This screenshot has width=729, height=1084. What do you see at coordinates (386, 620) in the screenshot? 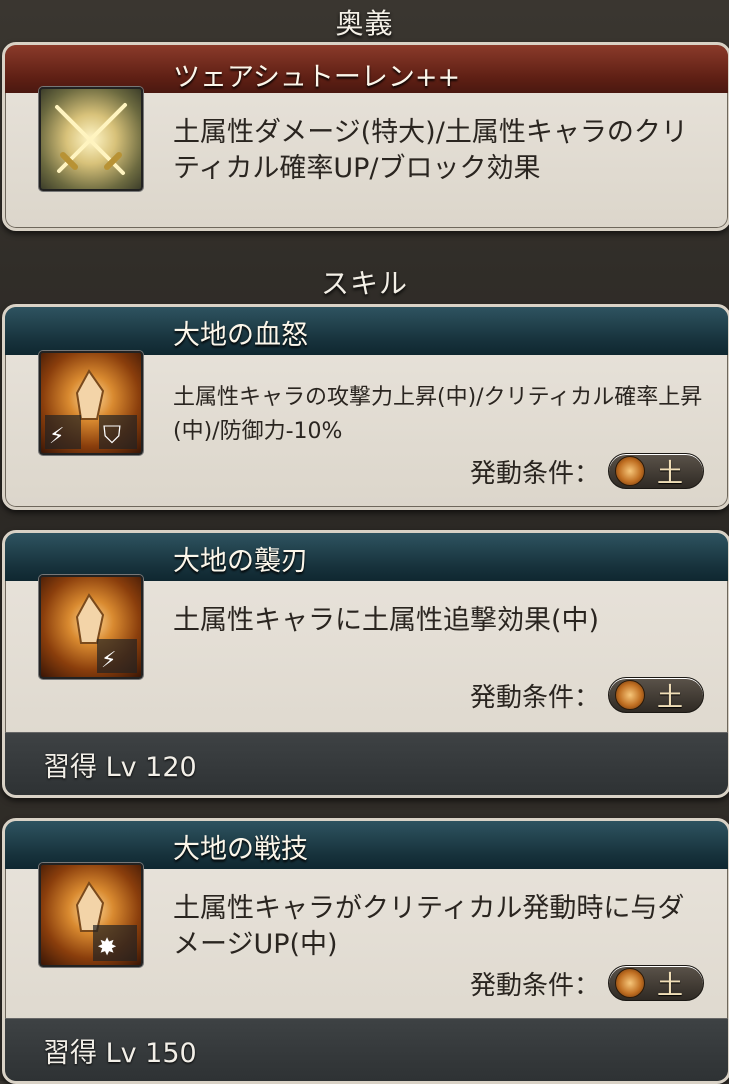
I see `skill-description: 土属性キャラに土属性追撃効果(中)` at bounding box center [386, 620].